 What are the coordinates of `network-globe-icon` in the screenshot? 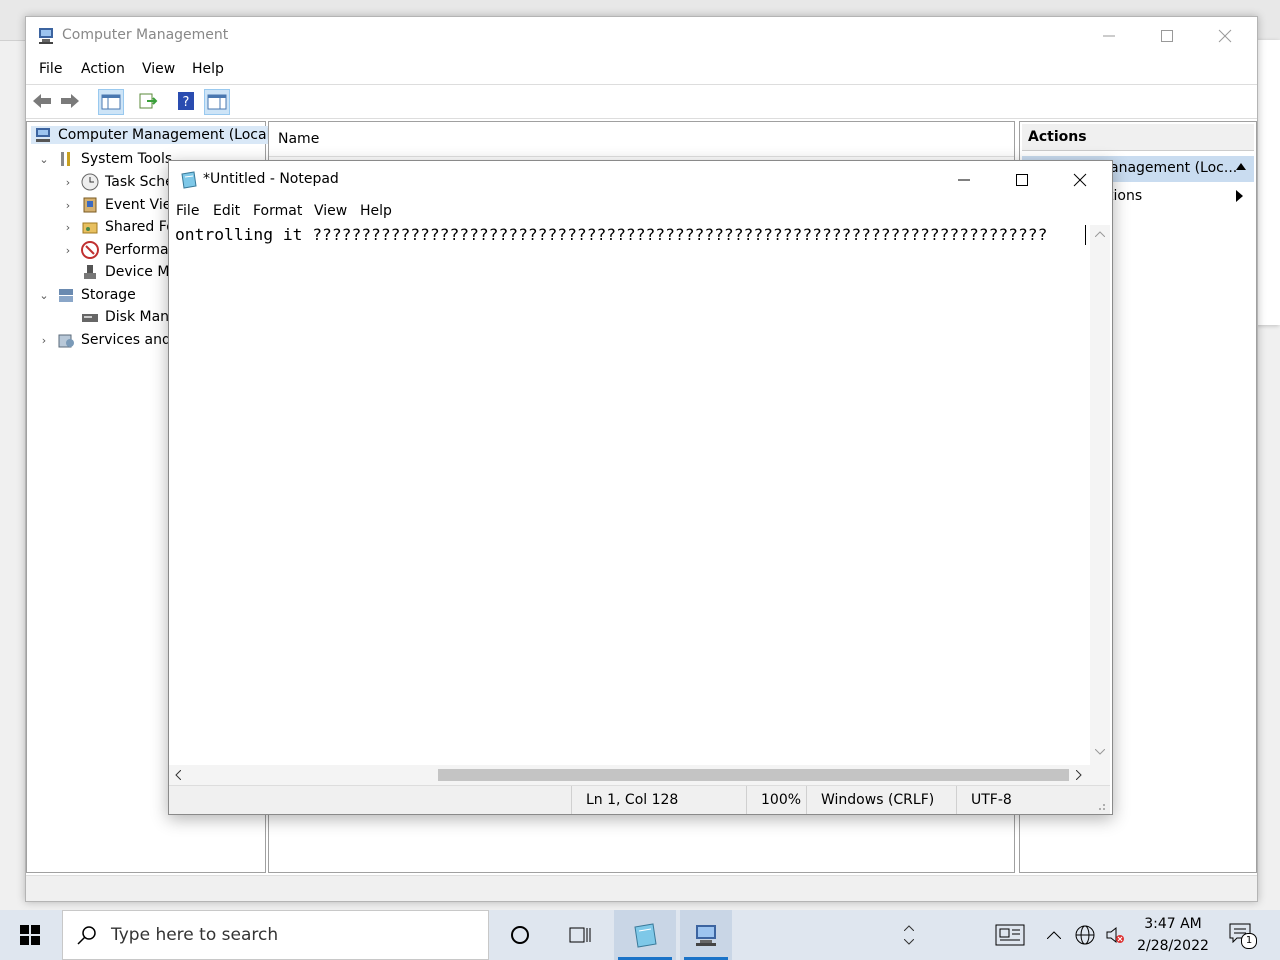 It's located at (1085, 935).